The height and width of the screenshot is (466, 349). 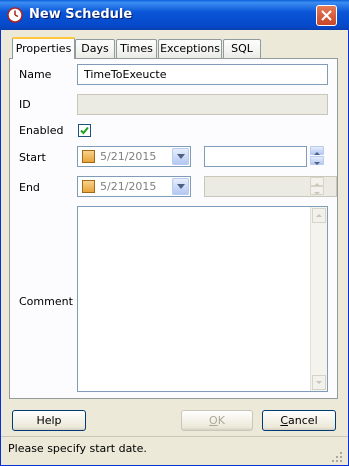 I want to click on start-date-picker: 5/21/2015, so click(x=134, y=156).